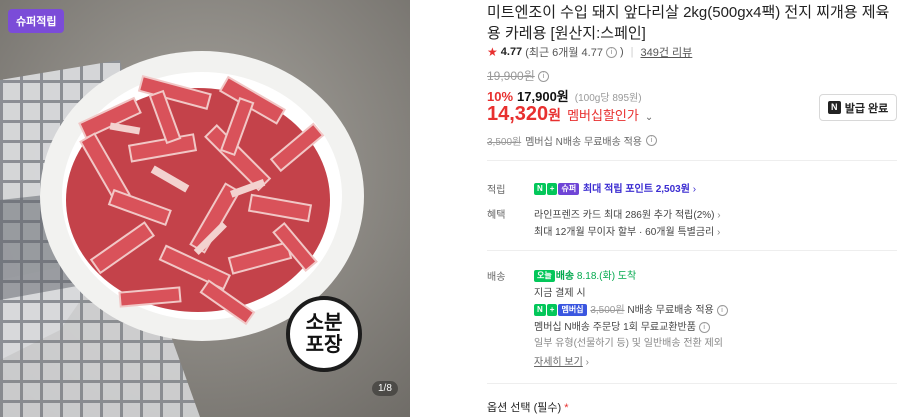 Image resolution: width=900 pixels, height=417 pixels. Describe the element at coordinates (569, 189) in the screenshot. I see `super-pill: 슈퍼` at that location.